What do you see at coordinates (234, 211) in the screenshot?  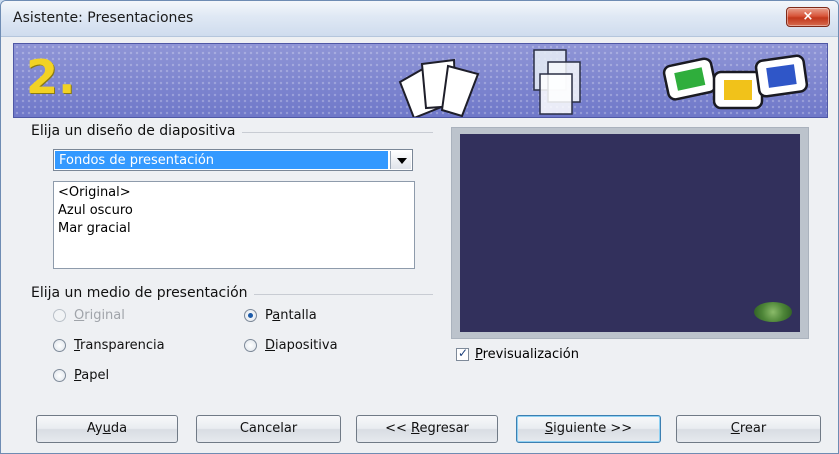 I see `list-item: Azul oscuro` at bounding box center [234, 211].